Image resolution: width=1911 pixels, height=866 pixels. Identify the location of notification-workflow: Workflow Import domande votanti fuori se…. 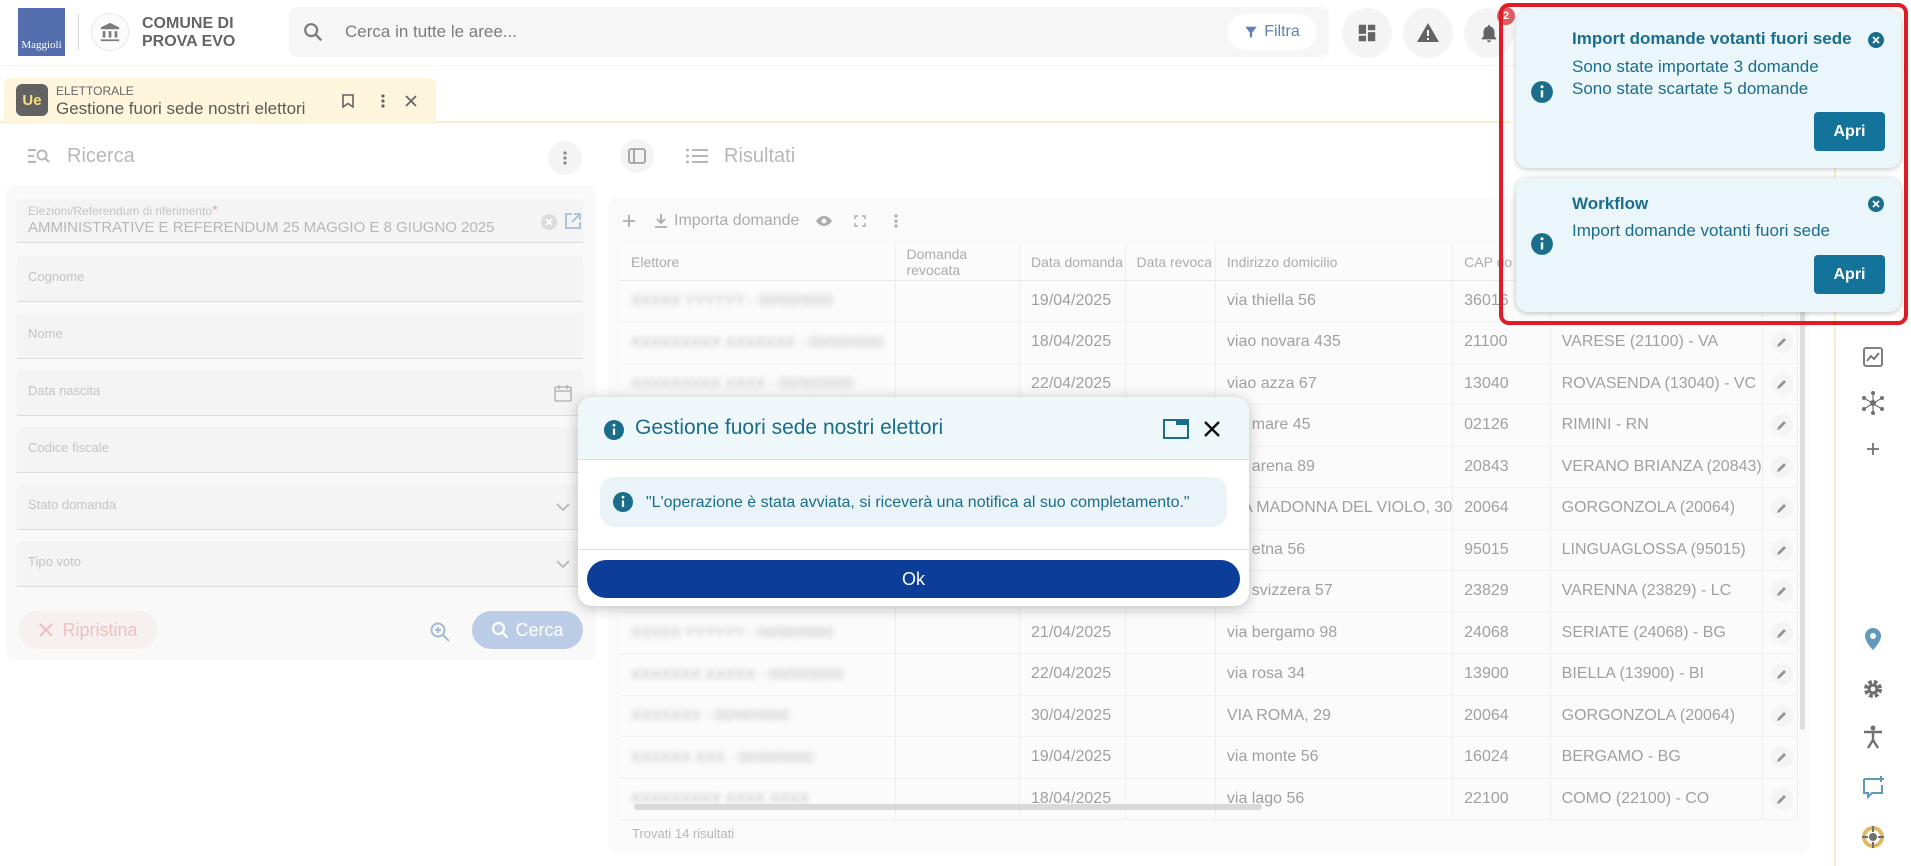
(1708, 245).